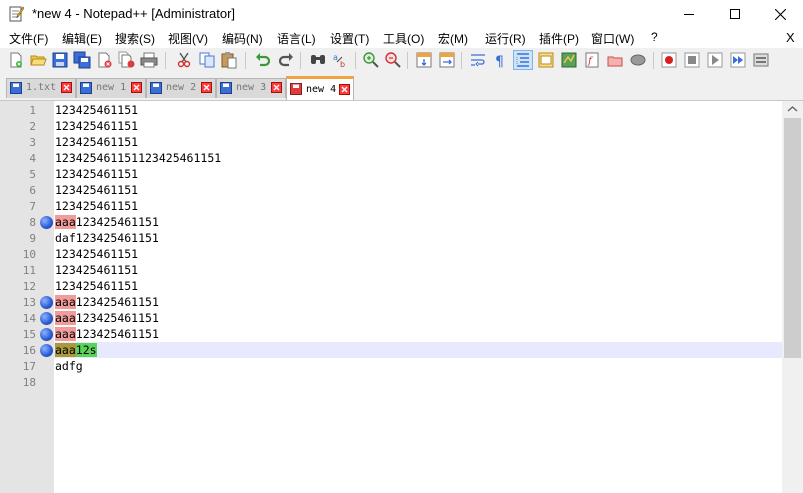  What do you see at coordinates (296, 38) in the screenshot?
I see `menu-language: 语言(L)` at bounding box center [296, 38].